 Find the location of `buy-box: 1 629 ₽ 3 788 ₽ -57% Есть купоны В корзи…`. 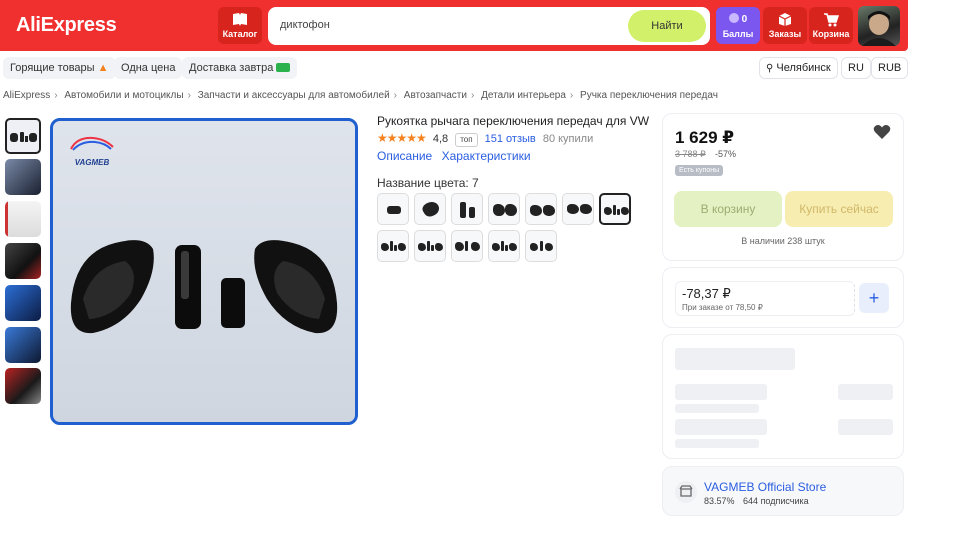

buy-box: 1 629 ₽ 3 788 ₽ -57% Есть купоны В корзи… is located at coordinates (783, 187).